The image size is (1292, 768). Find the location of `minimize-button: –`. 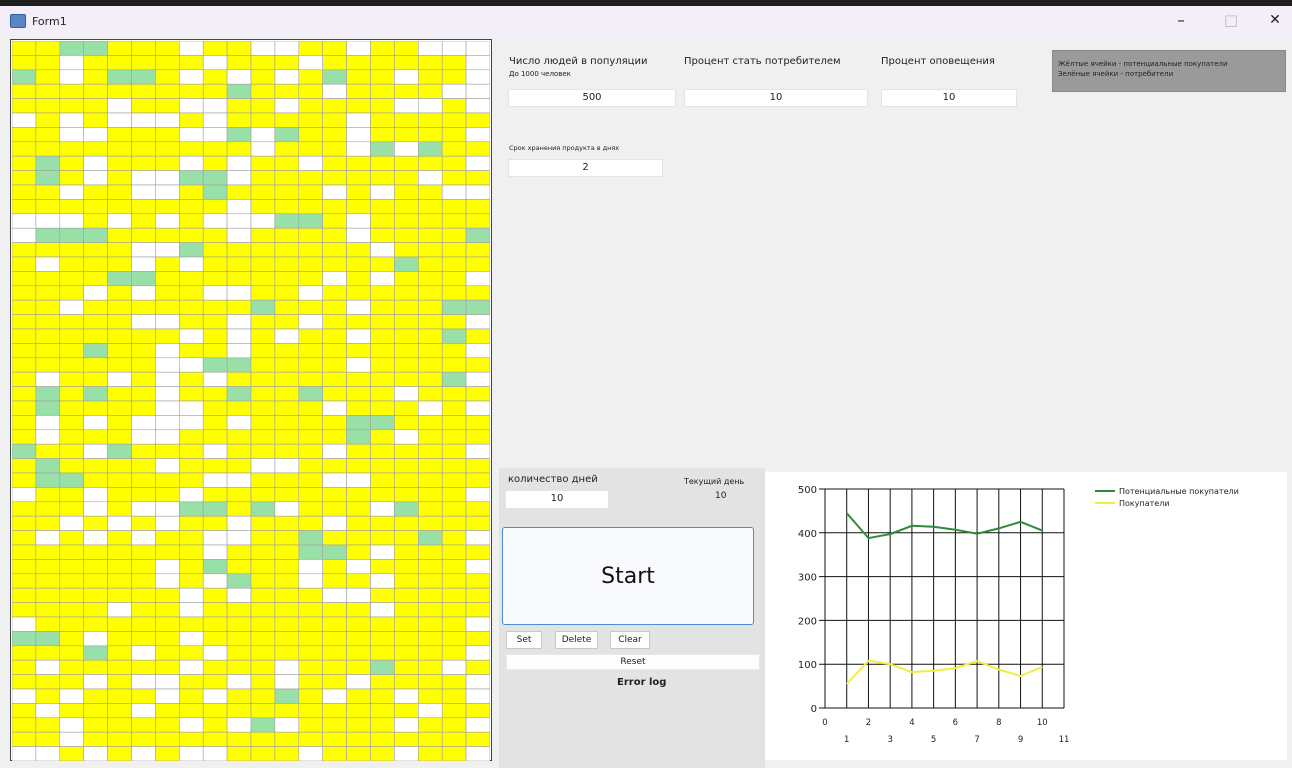

minimize-button: – is located at coordinates (1181, 20).